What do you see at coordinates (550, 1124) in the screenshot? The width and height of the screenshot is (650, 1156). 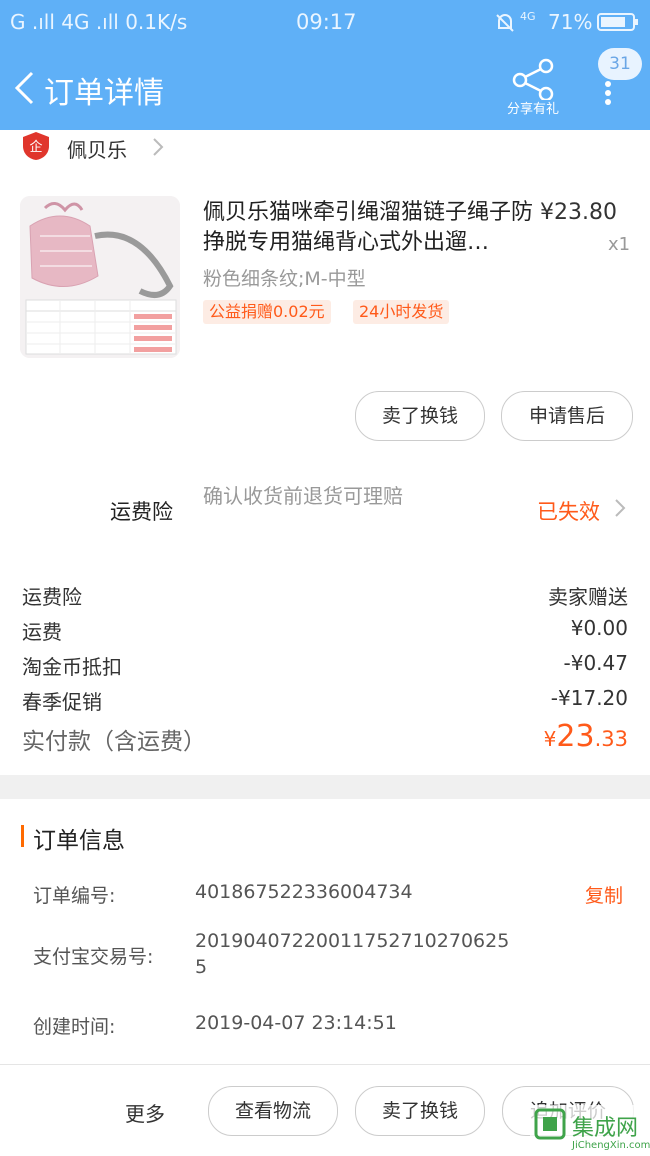 I see `watermark-logo-icon` at bounding box center [550, 1124].